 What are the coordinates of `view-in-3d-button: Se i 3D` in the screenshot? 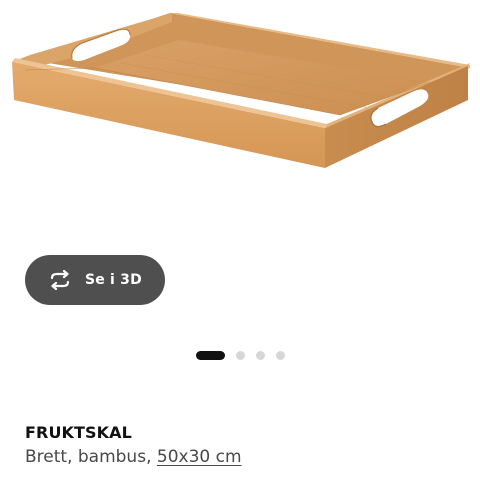 It's located at (95, 280).